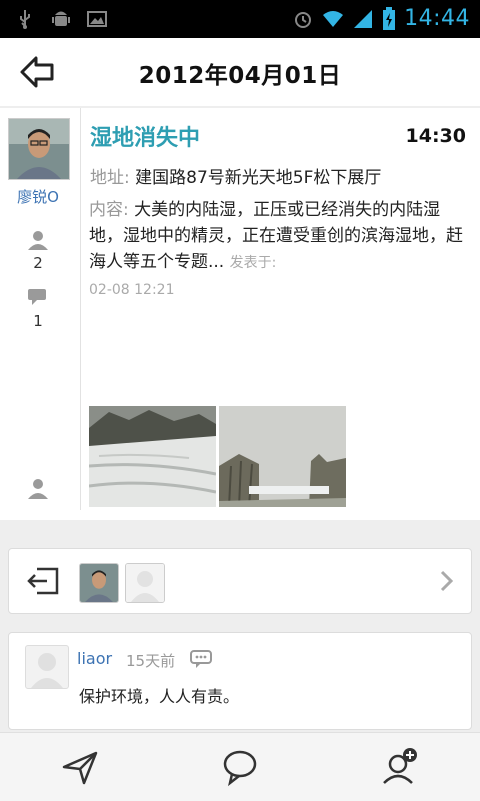 Image resolution: width=480 pixels, height=801 pixels. What do you see at coordinates (145, 138) in the screenshot?
I see `event-title: 湿地消失中` at bounding box center [145, 138].